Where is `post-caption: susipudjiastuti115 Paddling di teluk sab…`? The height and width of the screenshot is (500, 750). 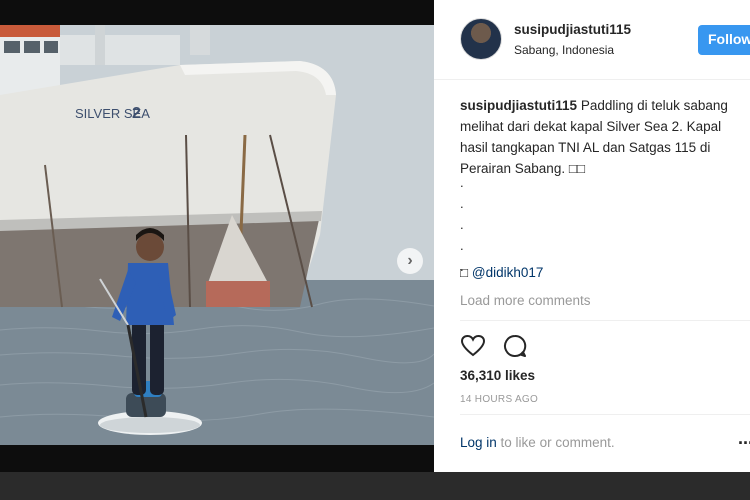
post-caption: susipudjiastuti115 Paddling di teluk sab… is located at coordinates (600, 137).